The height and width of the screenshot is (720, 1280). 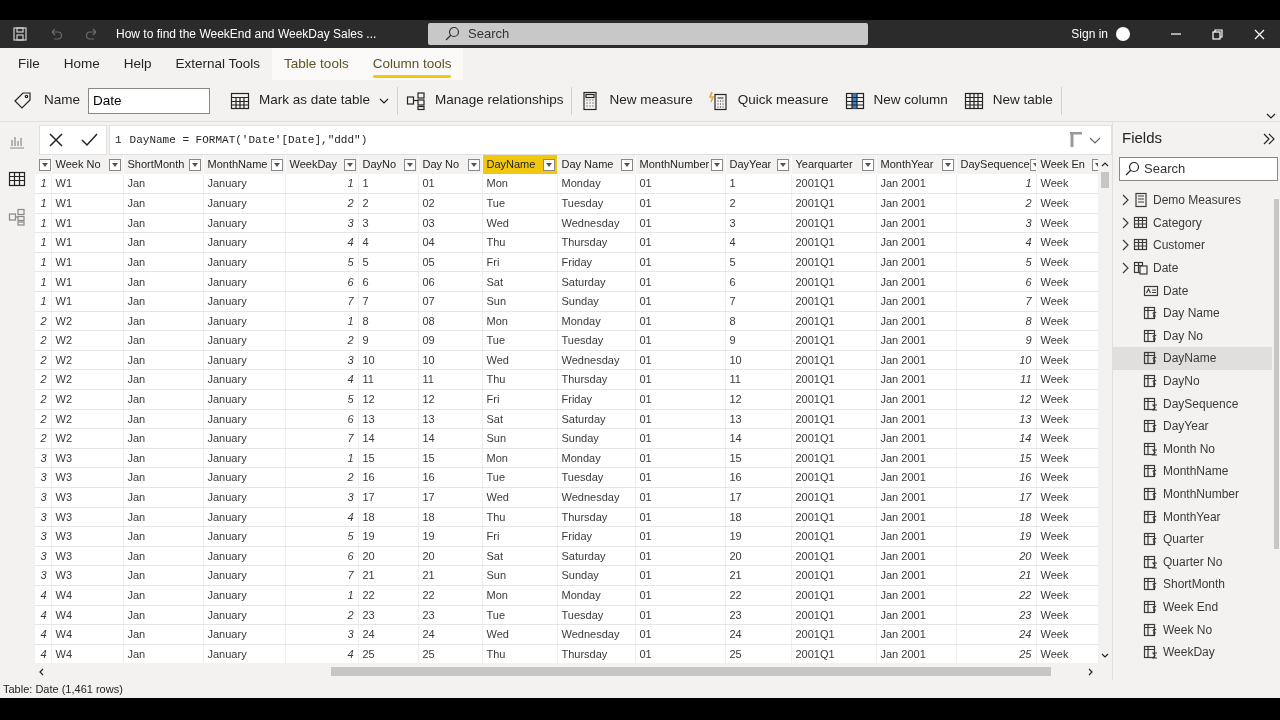 I want to click on scroll-down-icon, so click(x=1105, y=656).